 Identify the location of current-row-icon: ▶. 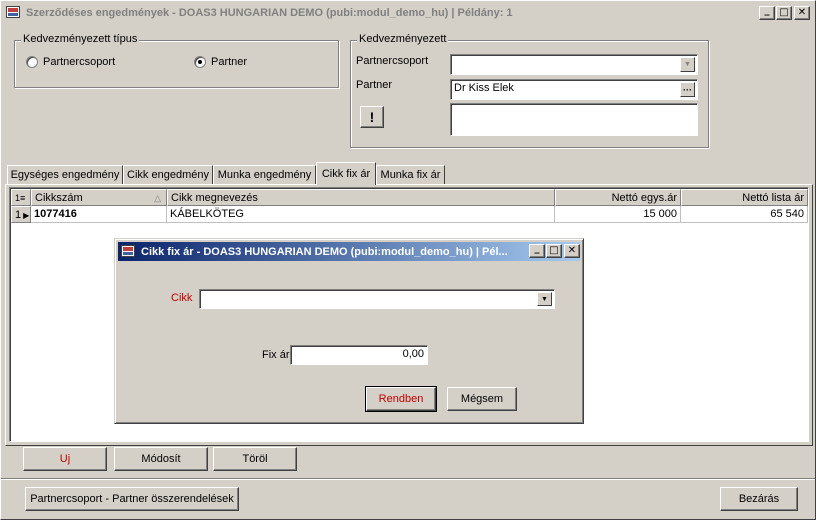
(26, 215).